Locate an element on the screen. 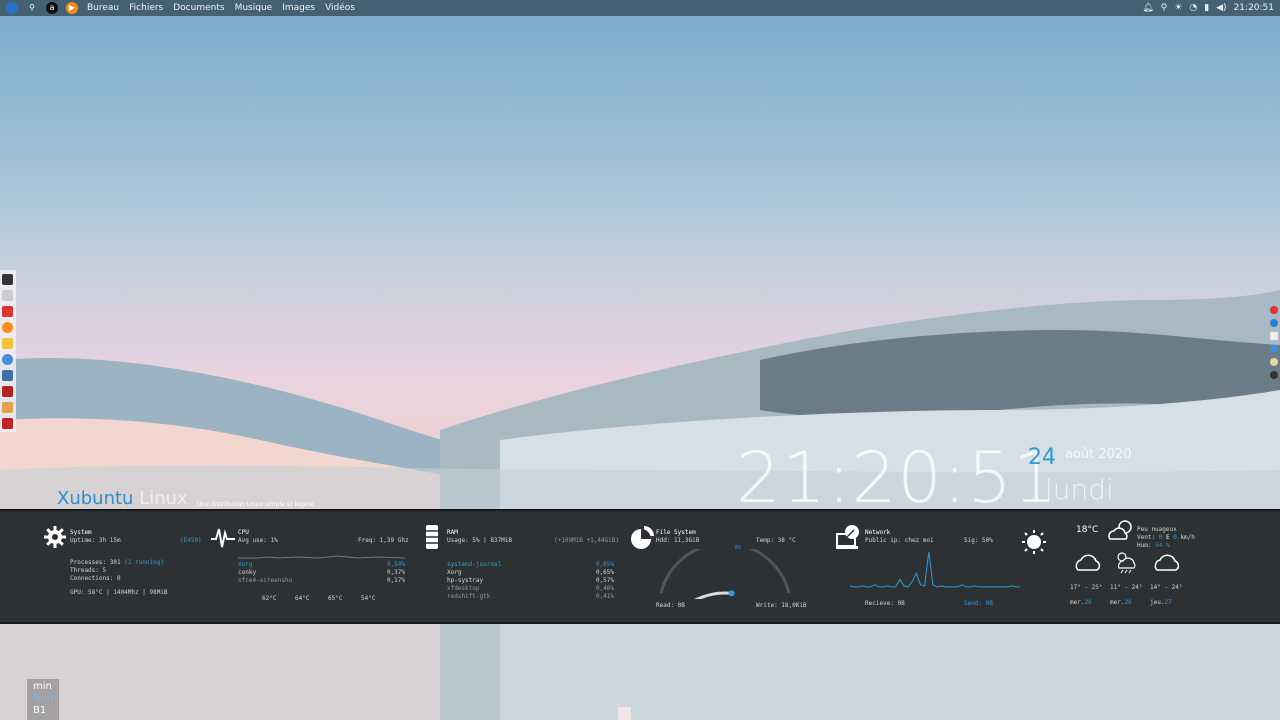  net-receive: Recieve: 0B is located at coordinates (885, 603).